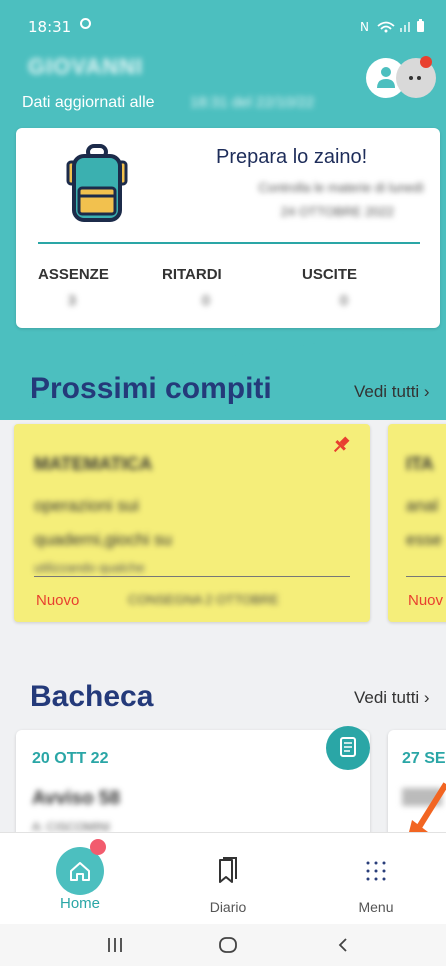 The image size is (446, 966). What do you see at coordinates (292, 157) in the screenshot?
I see `card-title: Prepara lo zaino!` at bounding box center [292, 157].